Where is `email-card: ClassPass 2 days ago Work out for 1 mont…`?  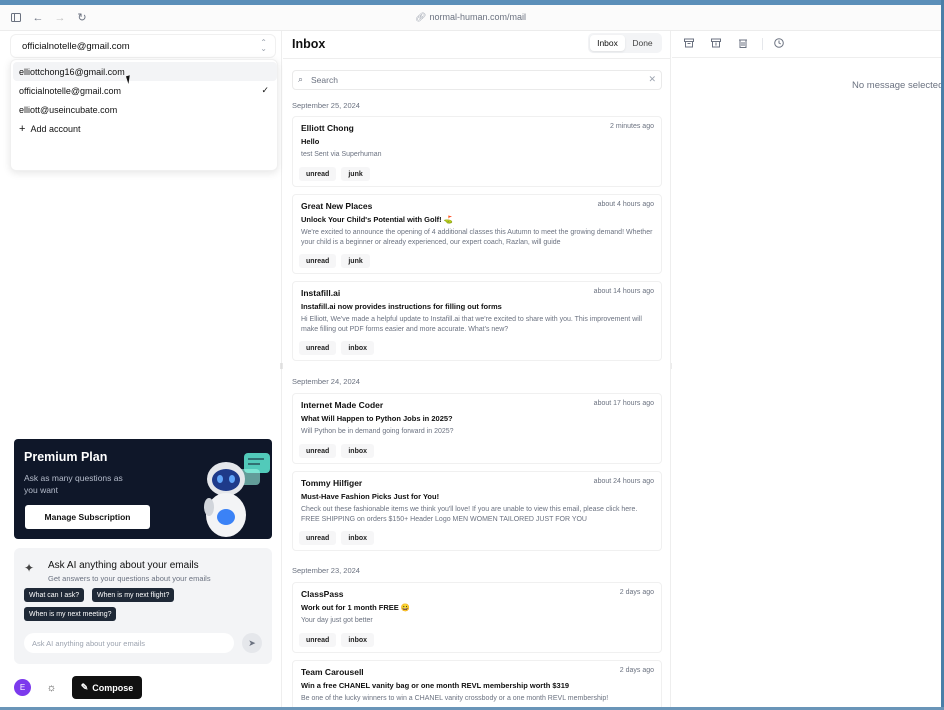
email-card: ClassPass 2 days ago Work out for 1 mont… is located at coordinates (477, 617).